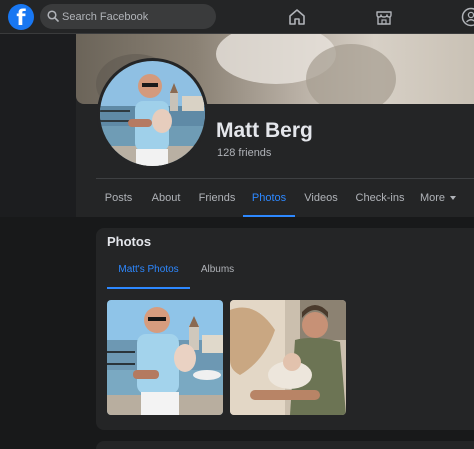  Describe the element at coordinates (467, 17) in the screenshot. I see `groups-icon` at that location.